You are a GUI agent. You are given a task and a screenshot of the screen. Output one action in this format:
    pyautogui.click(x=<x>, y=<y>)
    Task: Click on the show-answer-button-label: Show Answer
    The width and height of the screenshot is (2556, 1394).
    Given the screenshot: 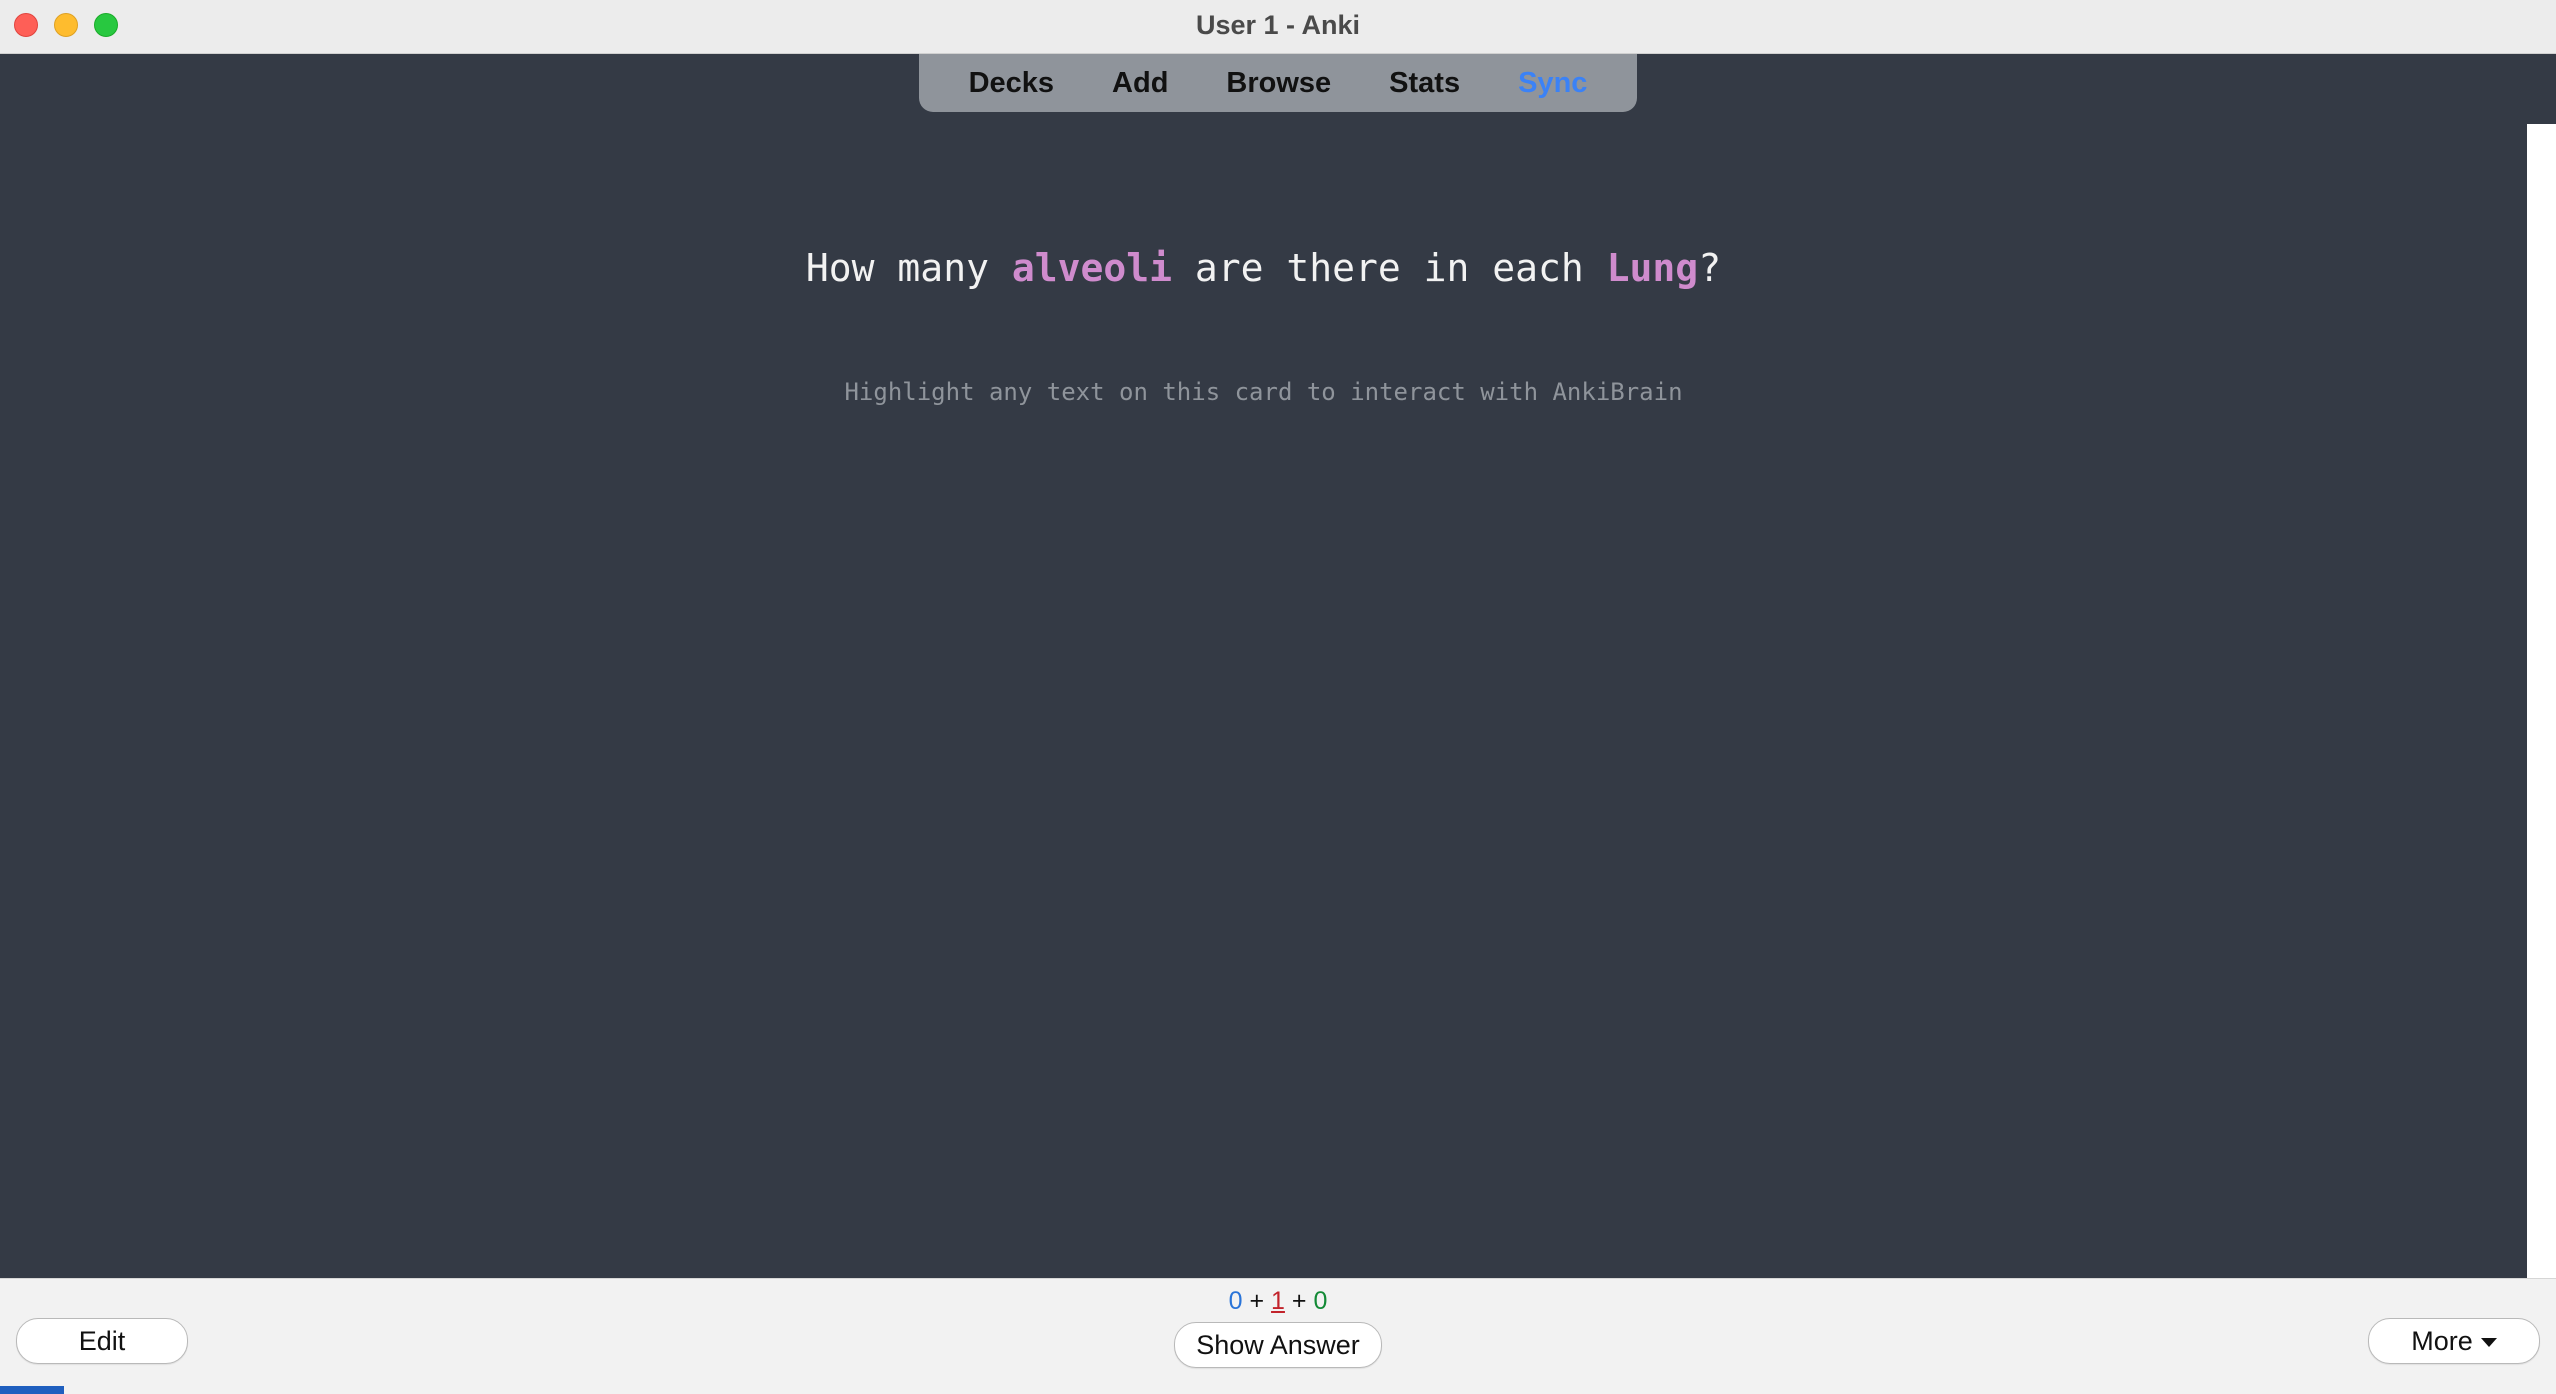 What is the action you would take?
    pyautogui.click(x=1278, y=1344)
    